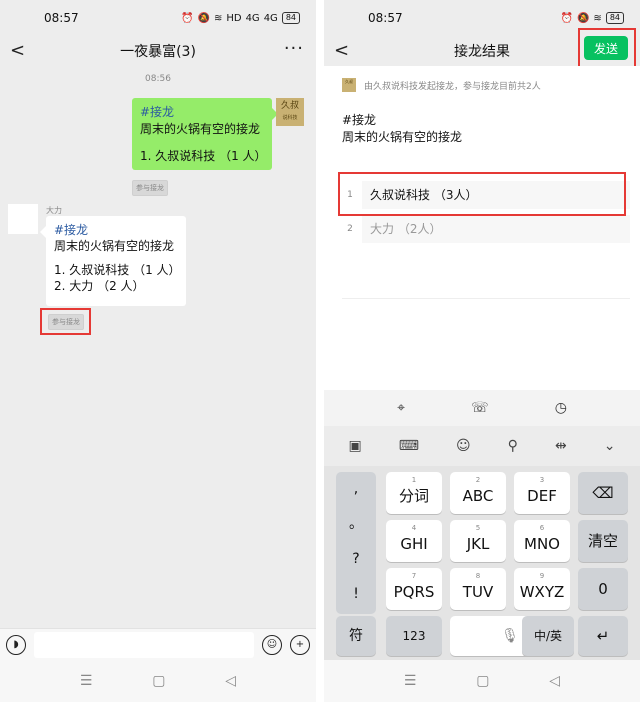 The image size is (640, 702). I want to click on key-9: 9 WXYZ, so click(542, 589).